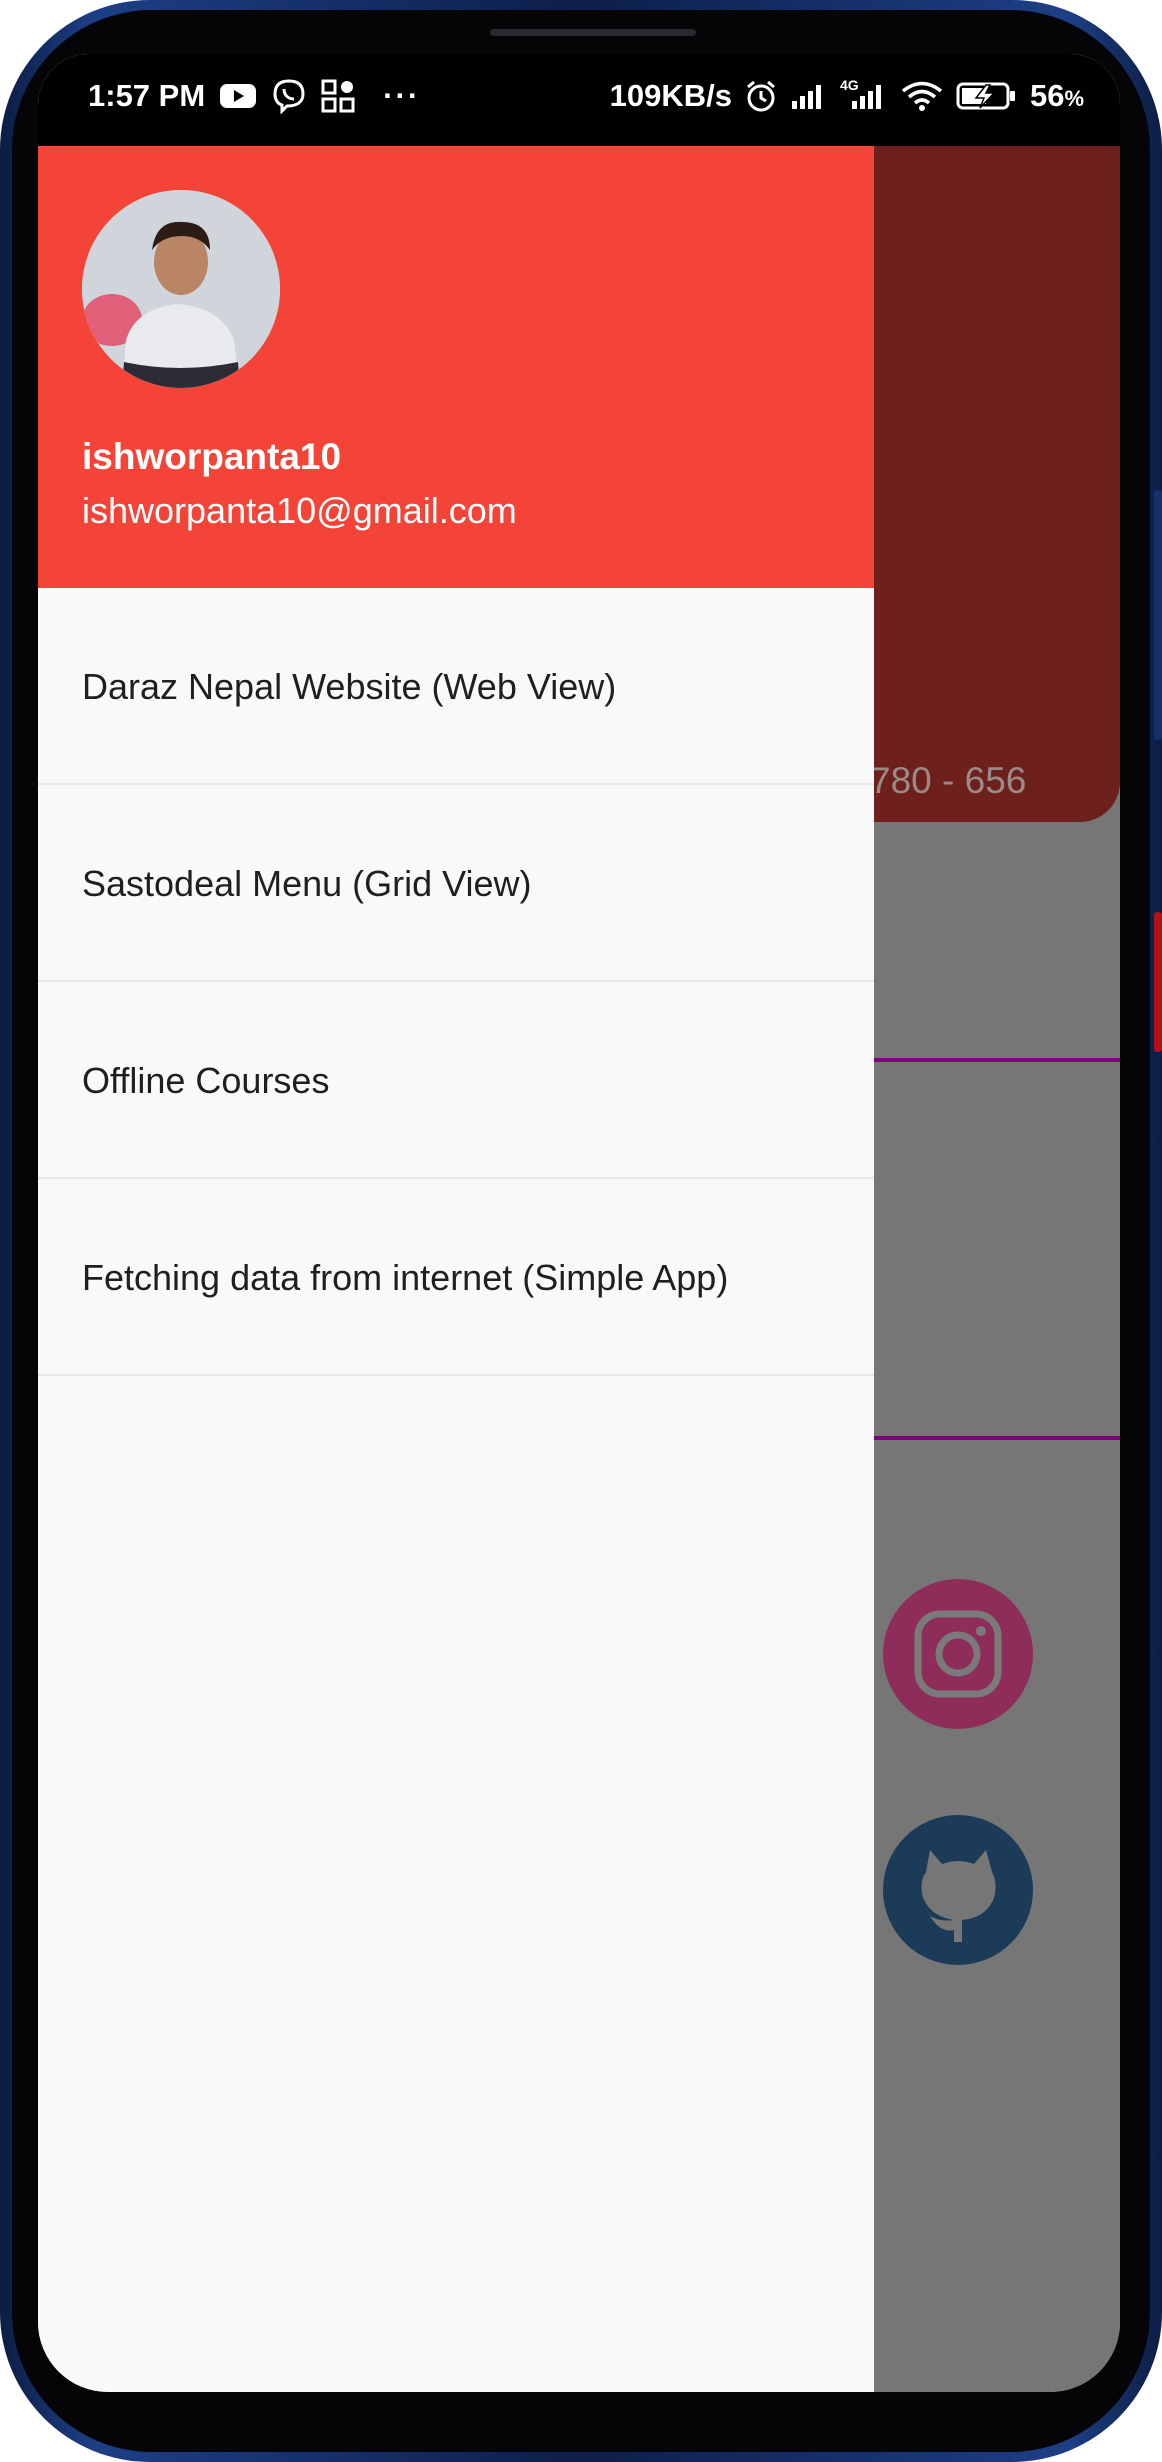 This screenshot has width=1162, height=2462. Describe the element at coordinates (307, 883) in the screenshot. I see `drawer-item-label: Sastodeal Menu (Grid View)` at that location.